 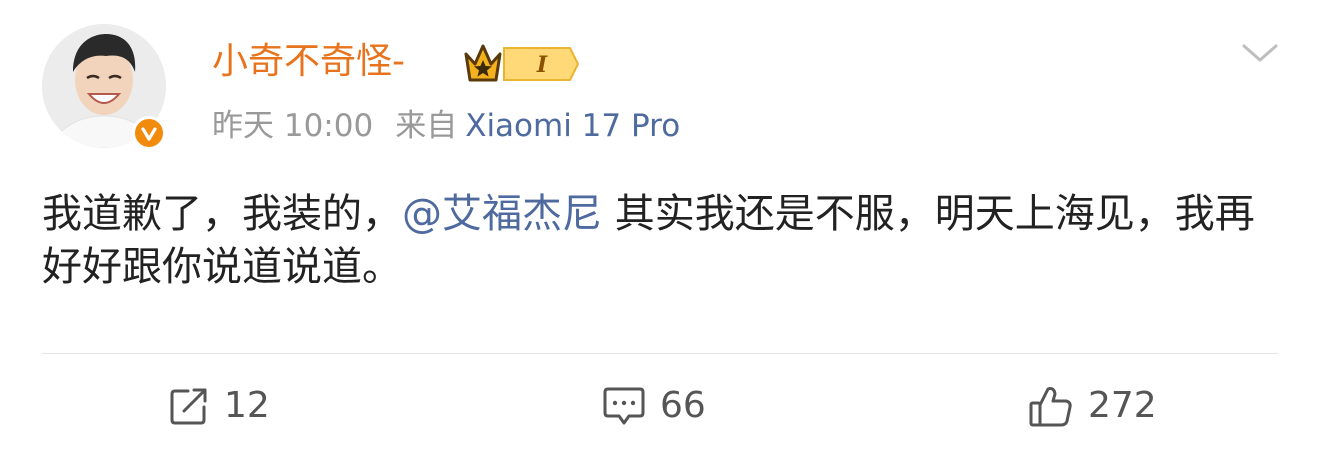 What do you see at coordinates (1122, 405) in the screenshot?
I see `like-count: 272` at bounding box center [1122, 405].